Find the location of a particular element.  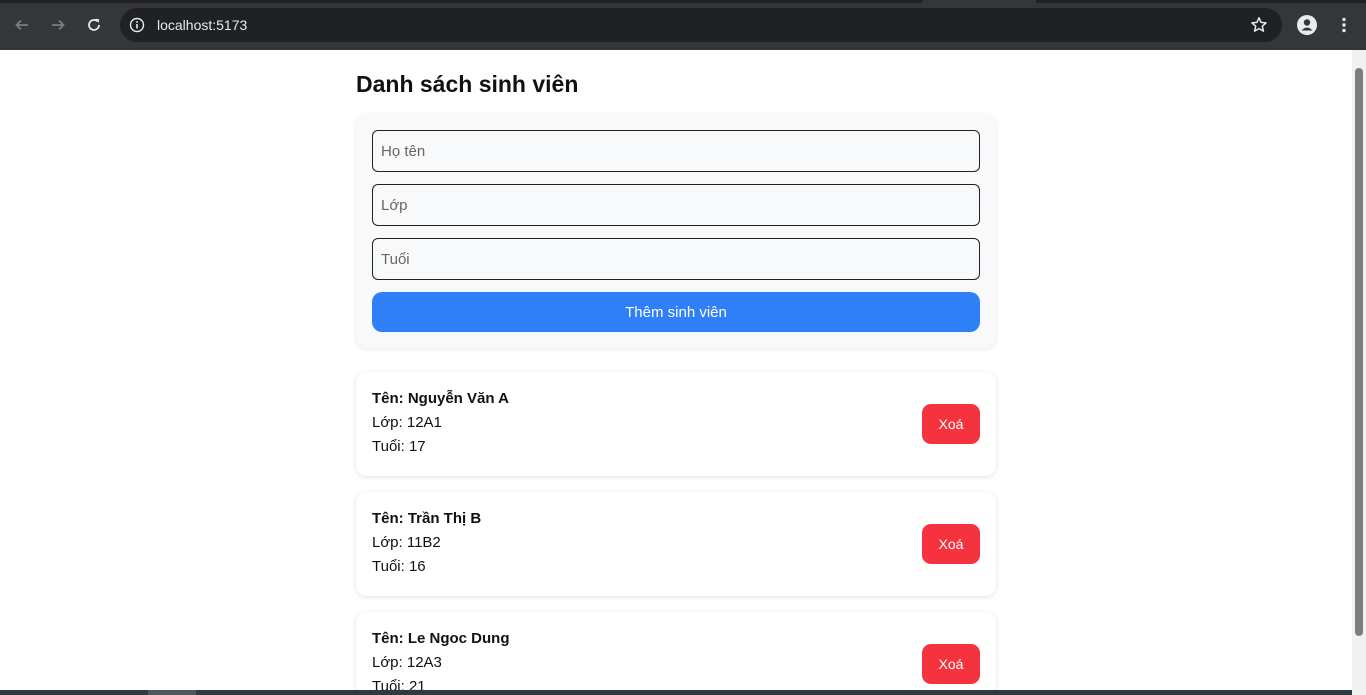

student-name: Tên: Nguyễn Văn A is located at coordinates (440, 398).